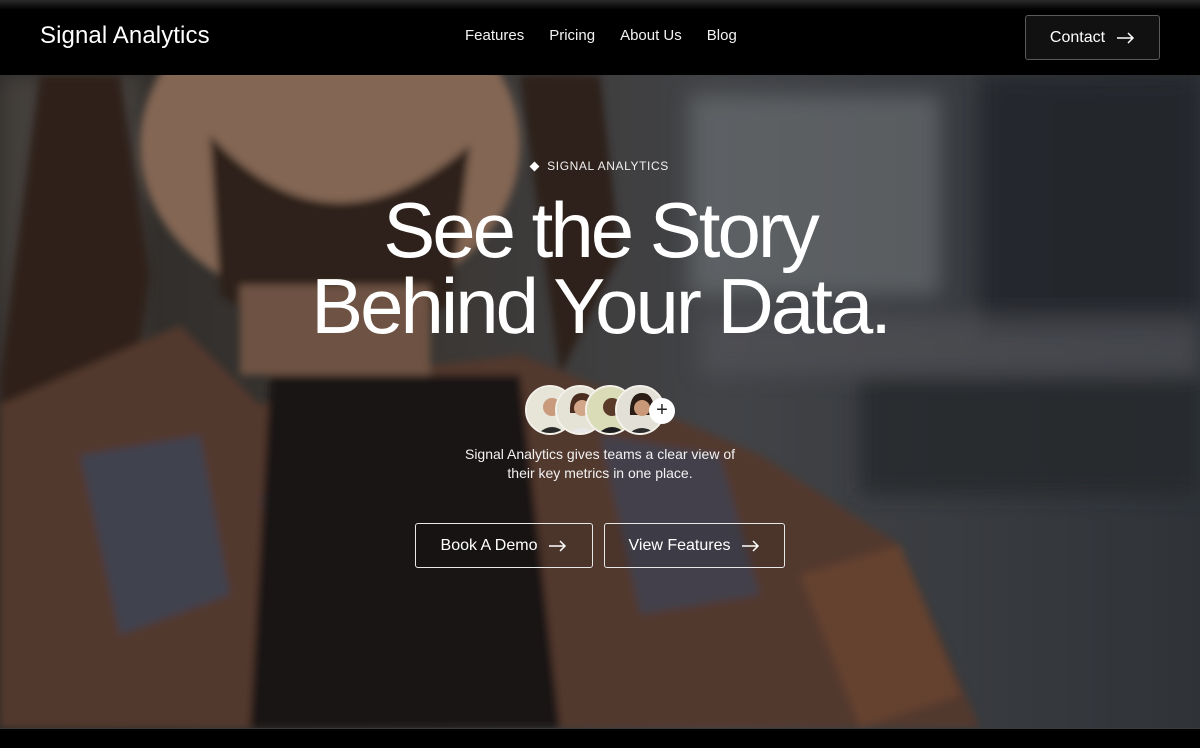 This screenshot has width=1200, height=748. I want to click on view-features-button: View Features, so click(694, 545).